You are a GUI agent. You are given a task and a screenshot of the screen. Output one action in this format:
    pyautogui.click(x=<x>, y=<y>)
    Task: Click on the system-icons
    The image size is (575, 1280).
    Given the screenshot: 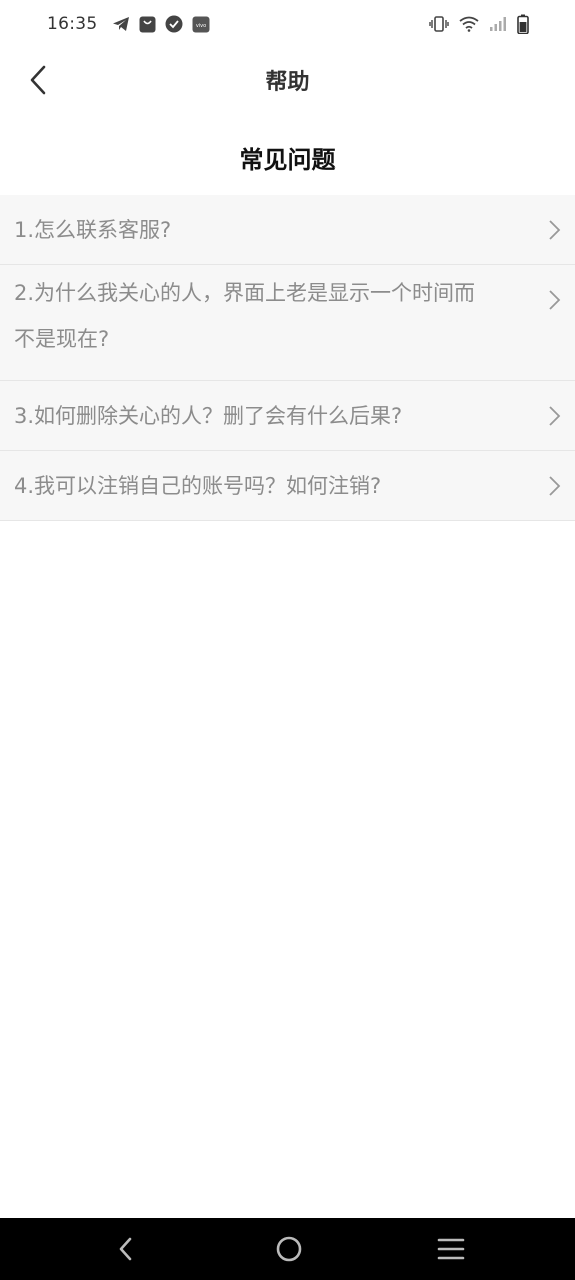 What is the action you would take?
    pyautogui.click(x=479, y=24)
    